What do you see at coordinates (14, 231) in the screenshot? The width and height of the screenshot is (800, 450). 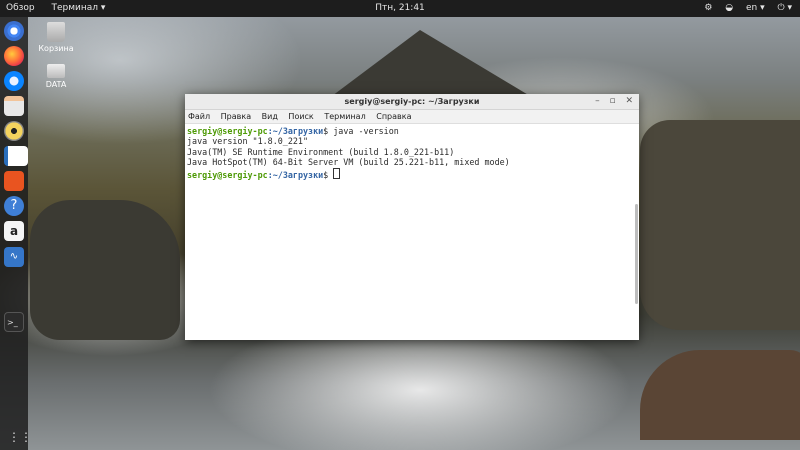 I see `amazon-icon: a` at bounding box center [14, 231].